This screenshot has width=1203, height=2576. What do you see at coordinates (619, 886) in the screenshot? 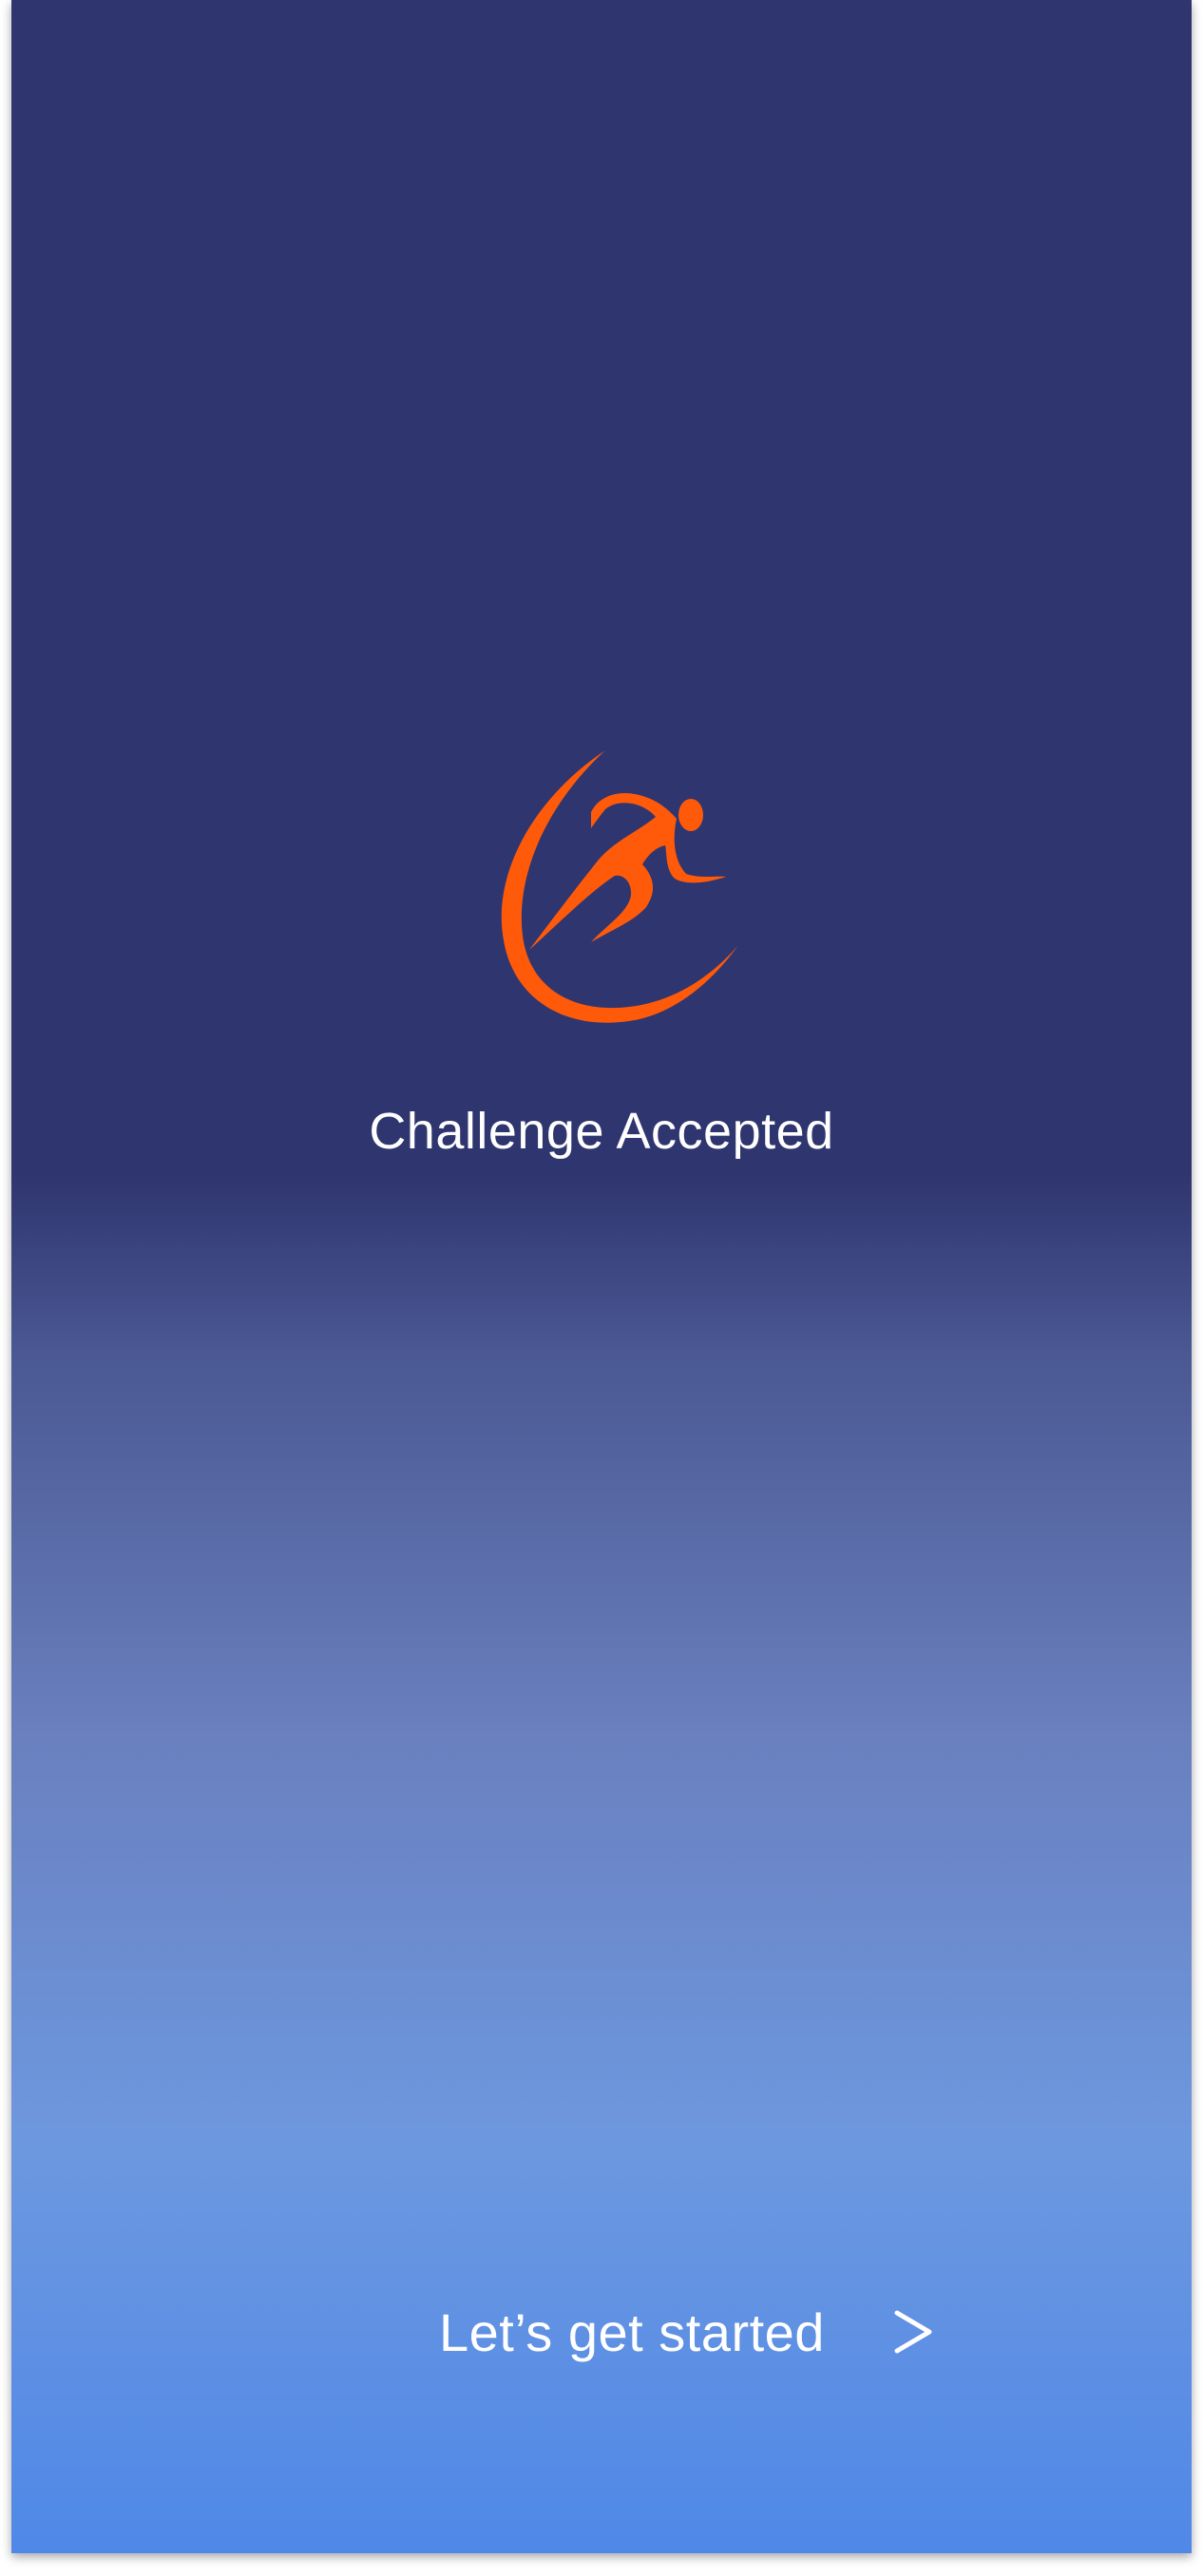
I see `runner-logo-icon` at bounding box center [619, 886].